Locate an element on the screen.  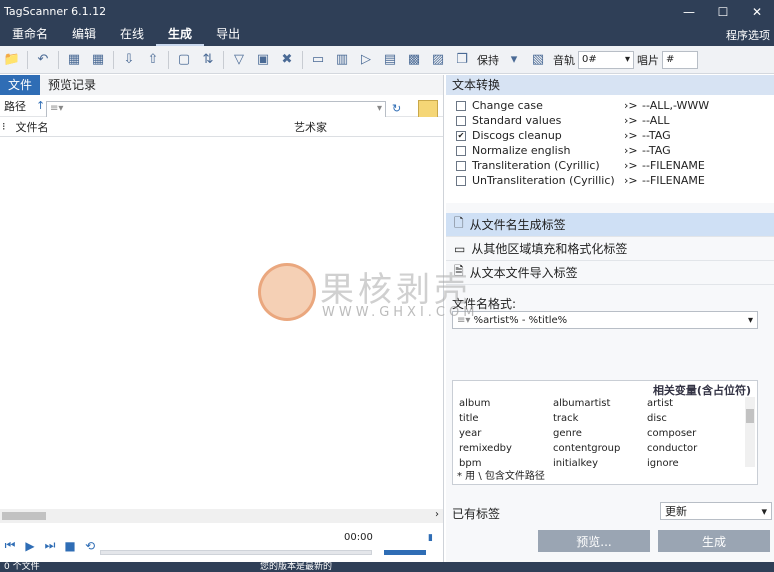
list-item: Normalize english ›> --TAG is located at coordinates (610, 150).